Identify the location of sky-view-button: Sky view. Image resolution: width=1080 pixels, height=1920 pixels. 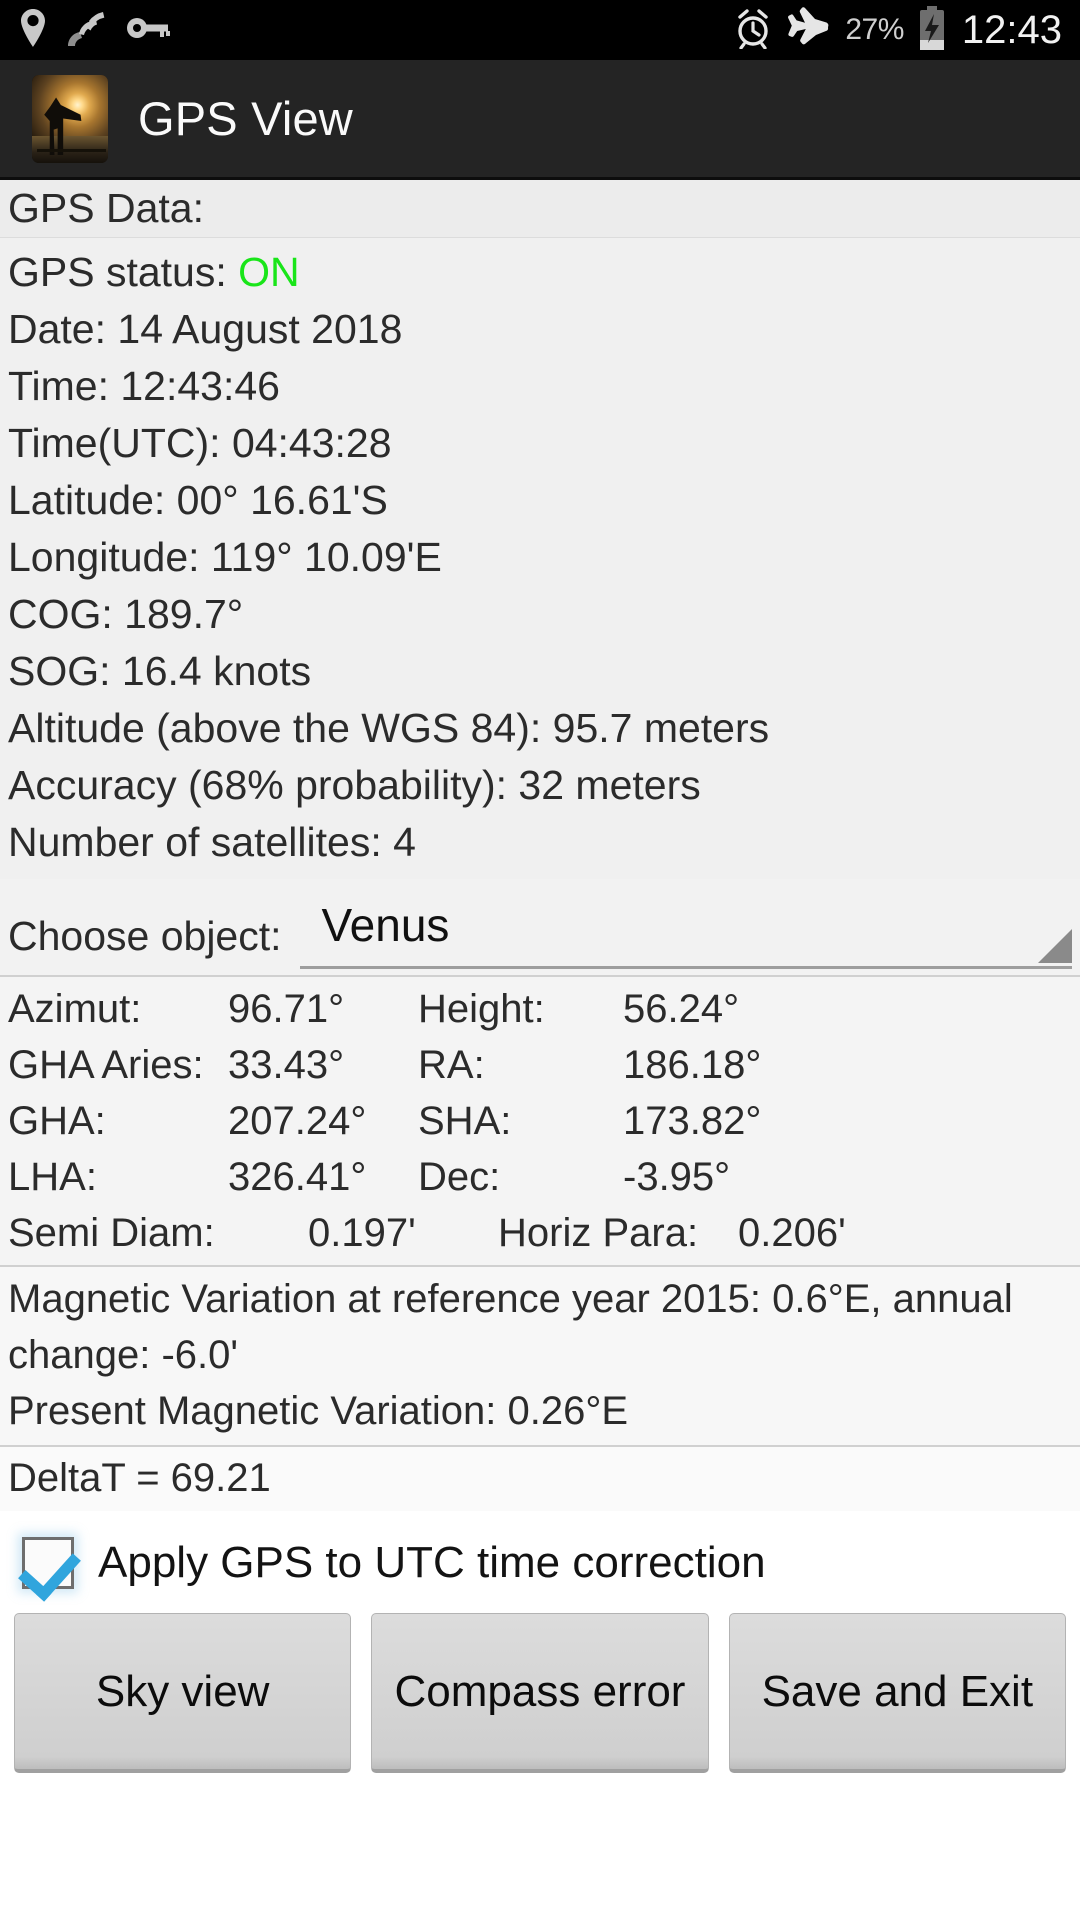
(183, 1693).